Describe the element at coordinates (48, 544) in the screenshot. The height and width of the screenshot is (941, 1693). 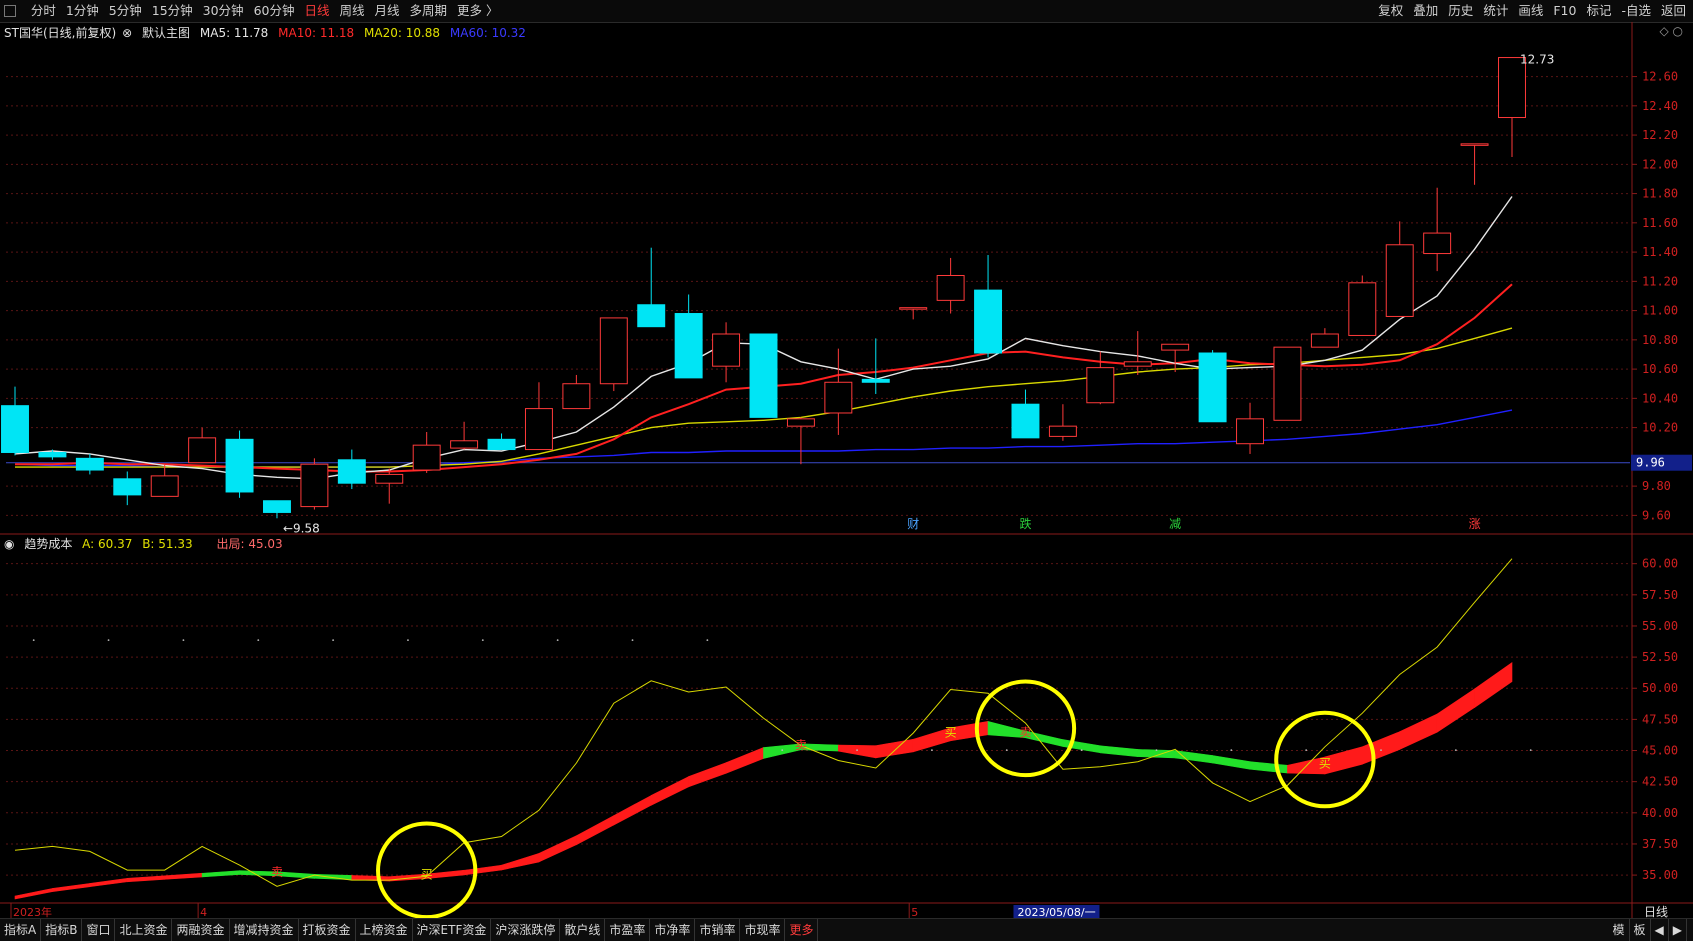
I see `indicator-title: 趋势成本` at that location.